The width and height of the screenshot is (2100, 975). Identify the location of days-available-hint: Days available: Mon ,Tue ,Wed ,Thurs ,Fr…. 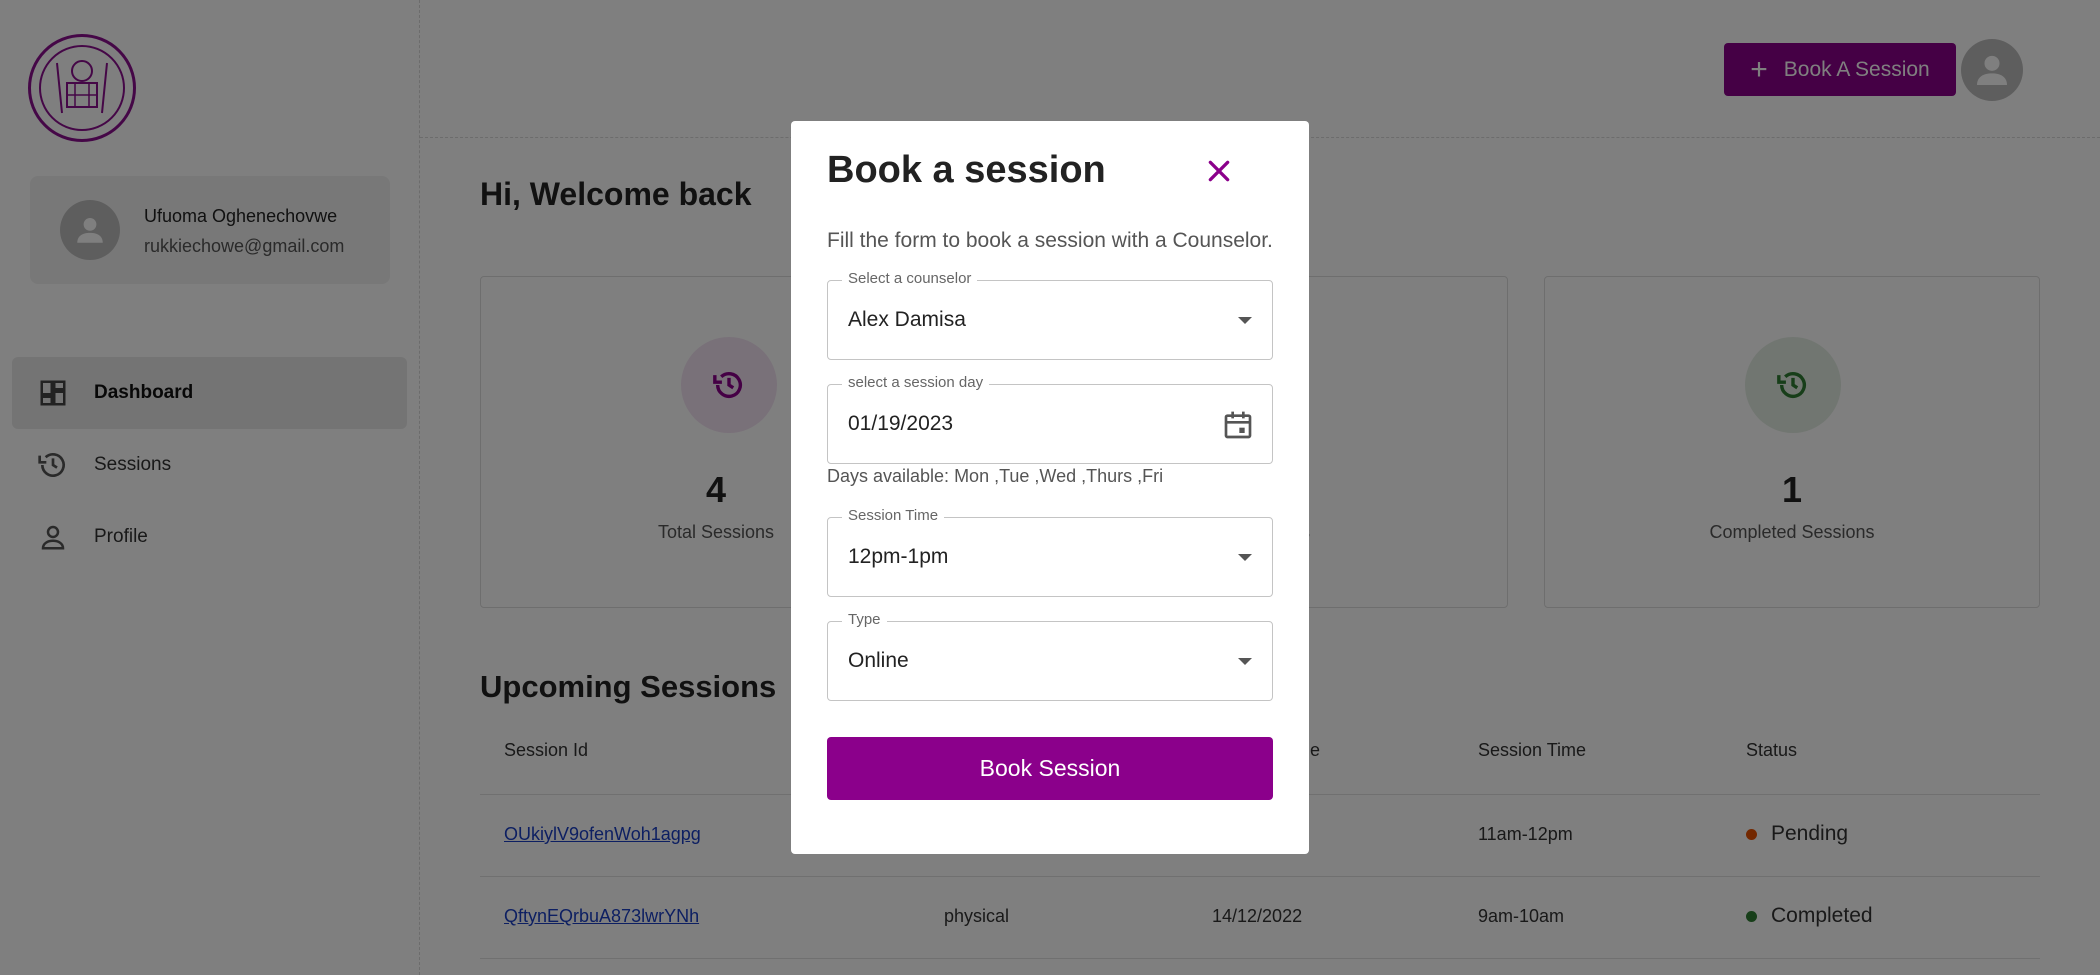
(995, 476).